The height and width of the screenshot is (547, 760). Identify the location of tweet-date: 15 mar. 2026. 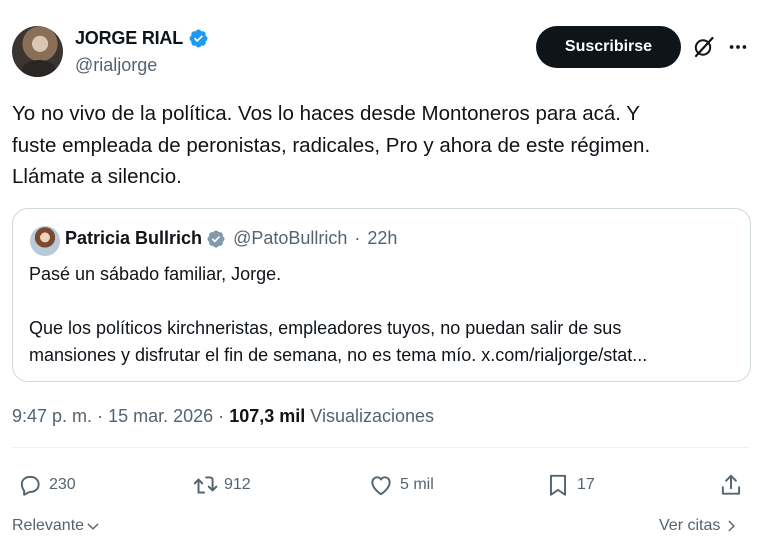
(160, 416).